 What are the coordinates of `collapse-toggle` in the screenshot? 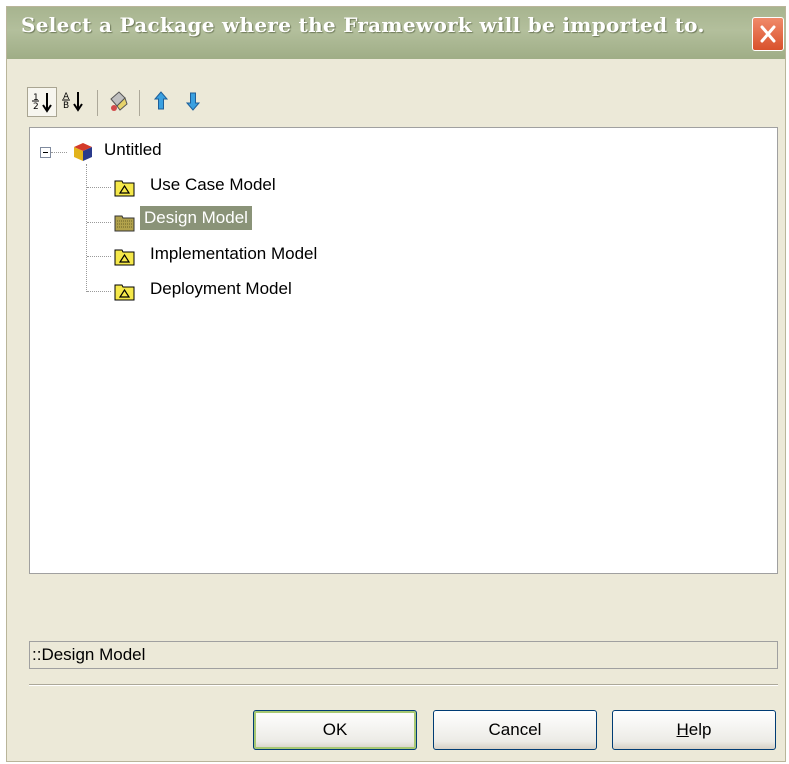 It's located at (45, 152).